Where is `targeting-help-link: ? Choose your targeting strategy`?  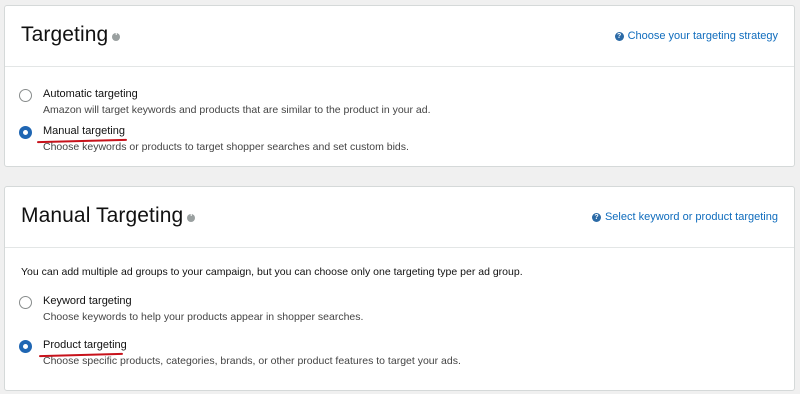
targeting-help-link: ? Choose your targeting strategy is located at coordinates (696, 36).